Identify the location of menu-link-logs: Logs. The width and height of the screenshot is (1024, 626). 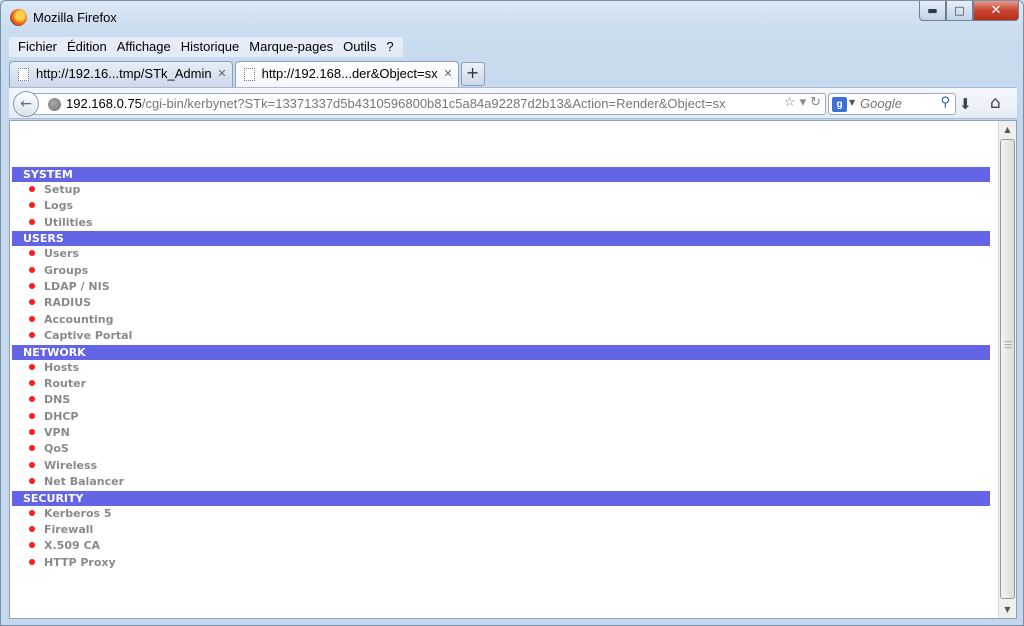
(501, 206).